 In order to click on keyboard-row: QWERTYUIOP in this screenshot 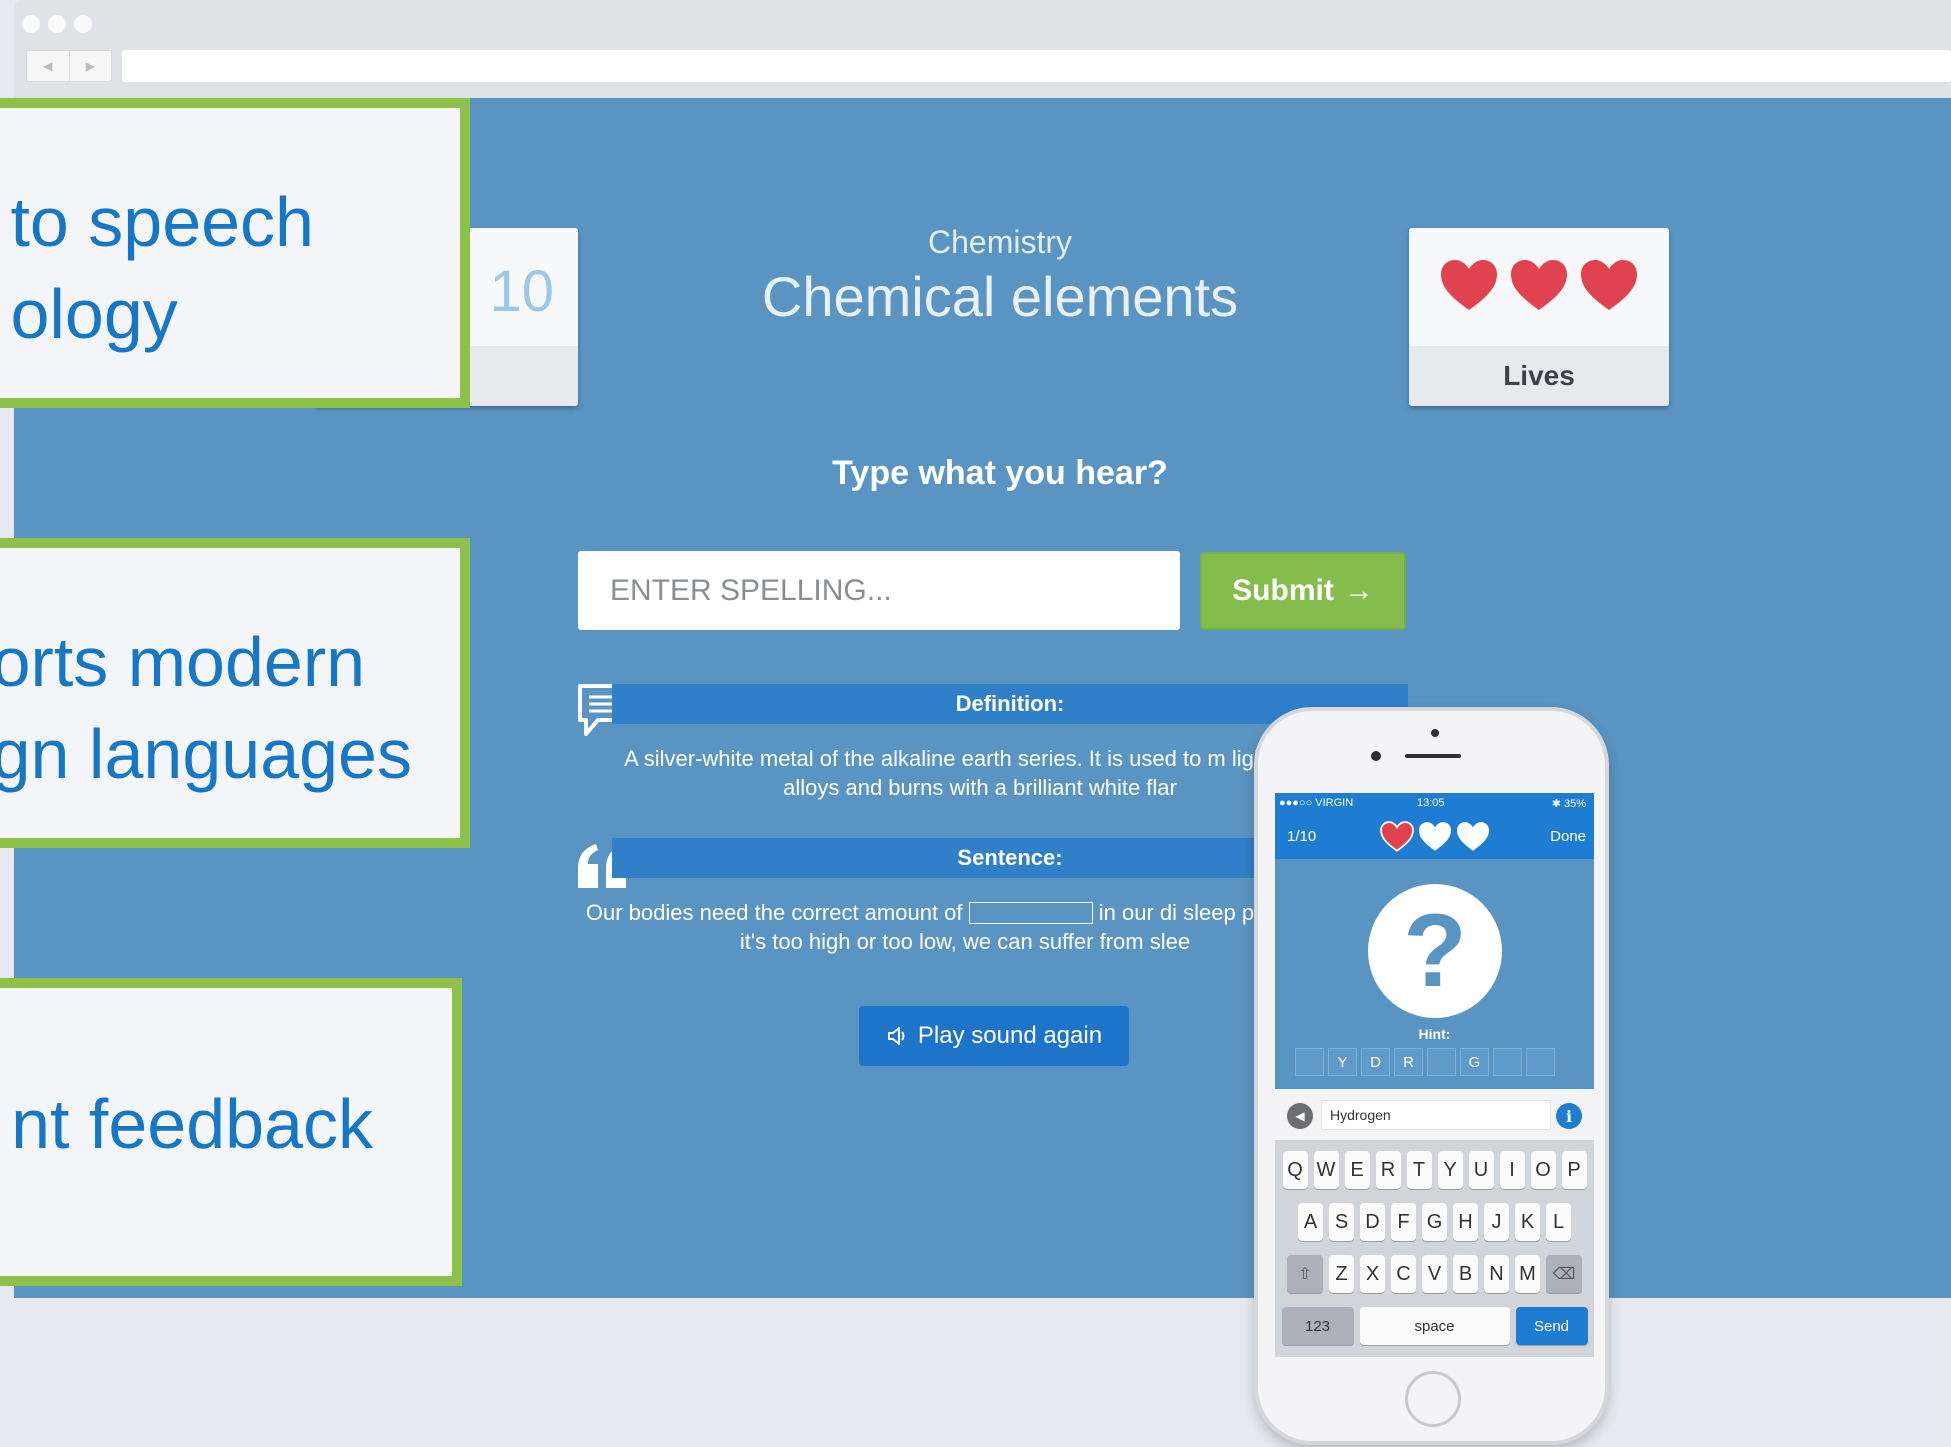, I will do `click(1434, 1170)`.